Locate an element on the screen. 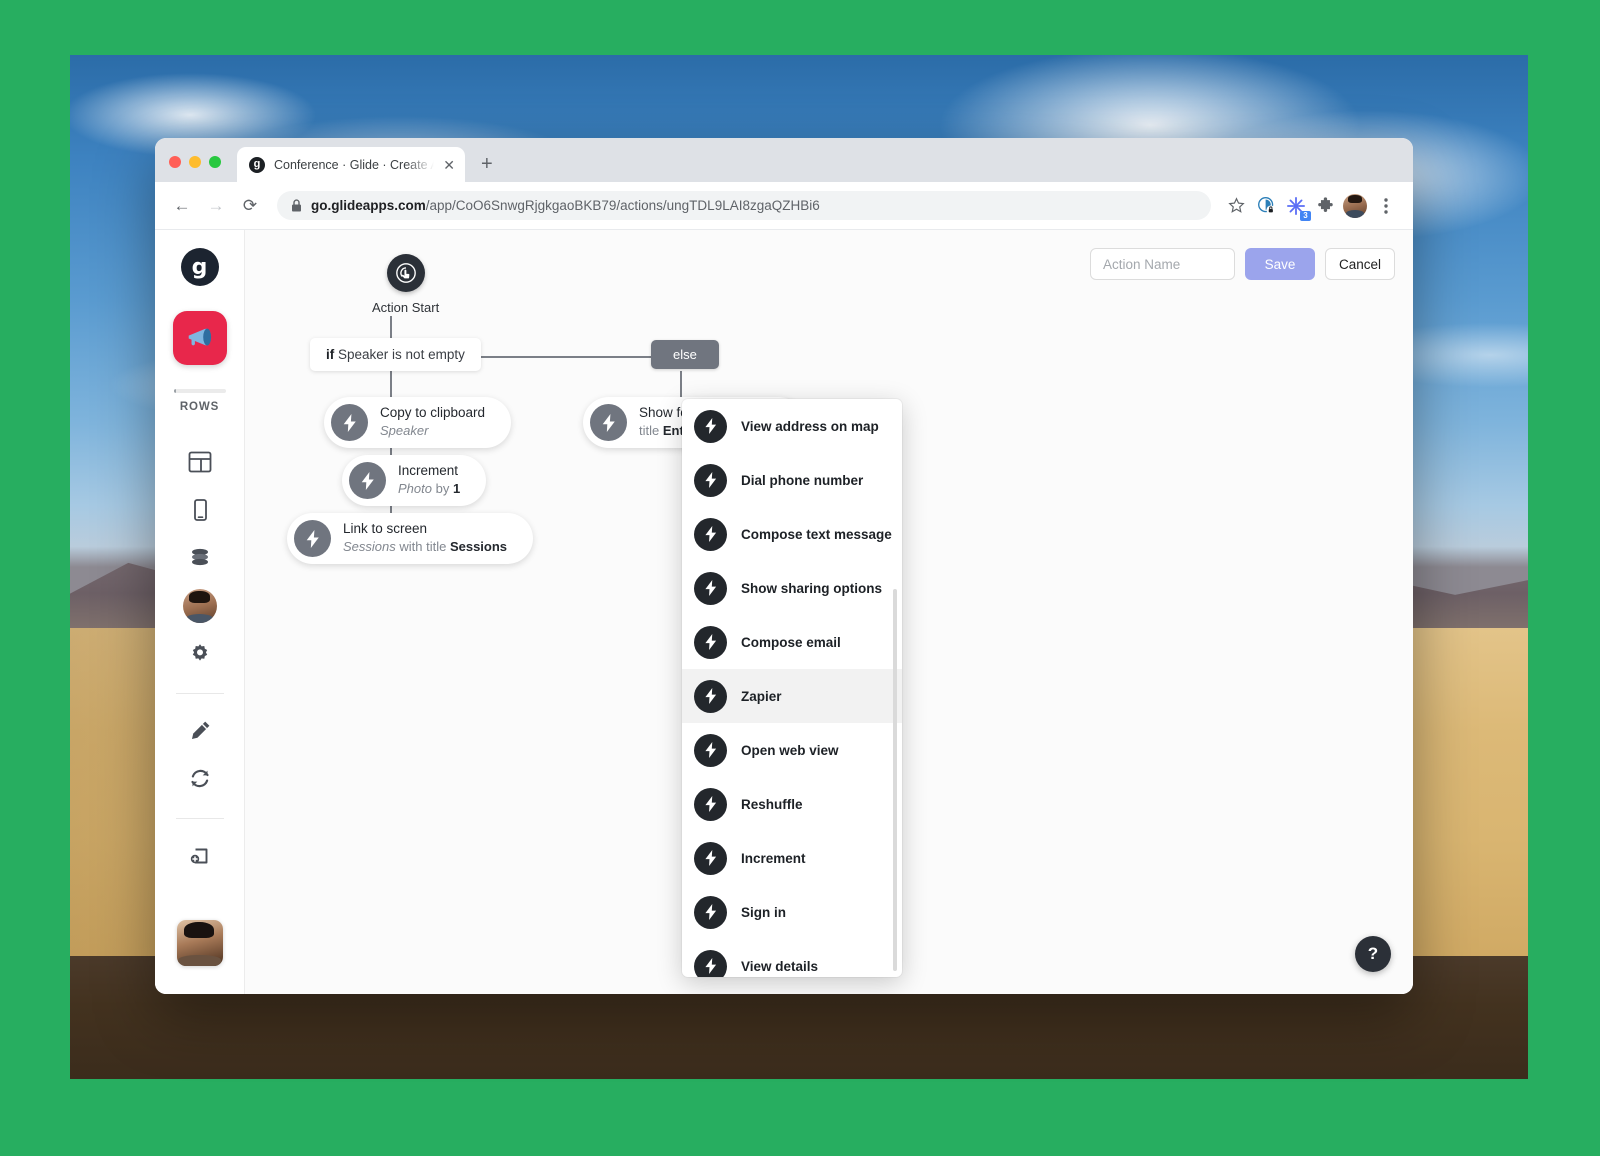 This screenshot has height=1156, width=1600. dropdown-scrollbar-thumb is located at coordinates (895, 780).